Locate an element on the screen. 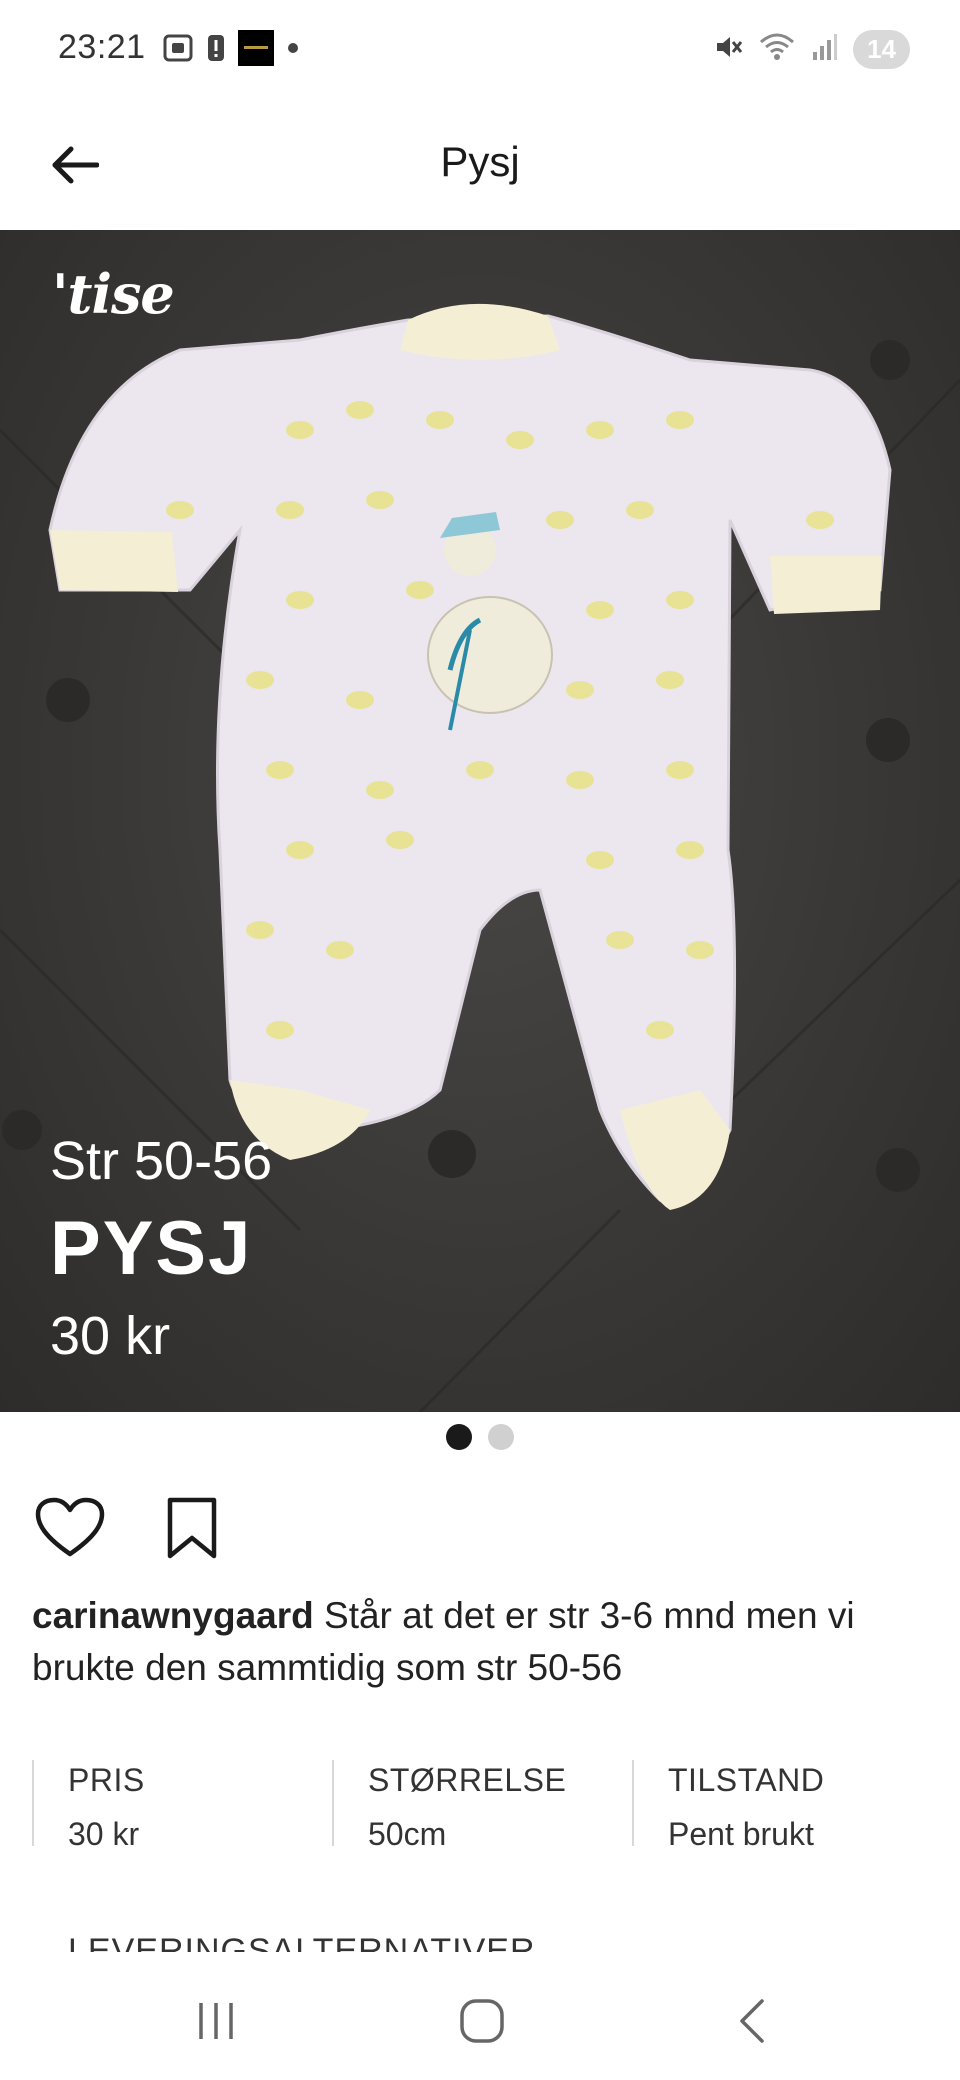 The height and width of the screenshot is (2080, 960). overlay-size-text: Str 50-56 is located at coordinates (161, 1161).